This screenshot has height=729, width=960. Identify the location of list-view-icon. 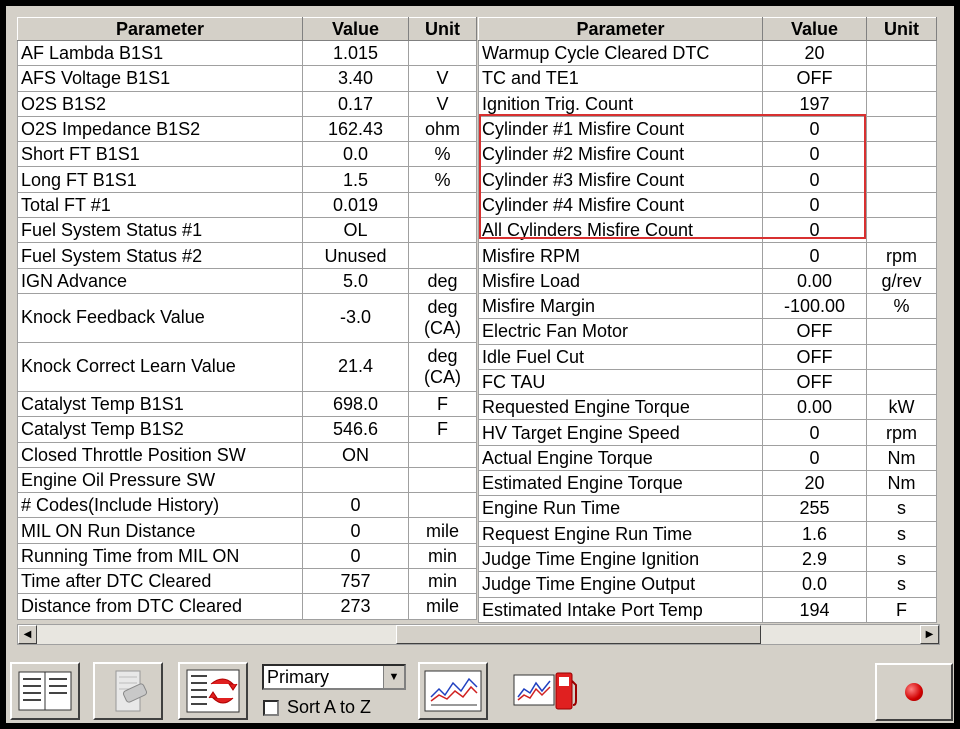
(45, 691).